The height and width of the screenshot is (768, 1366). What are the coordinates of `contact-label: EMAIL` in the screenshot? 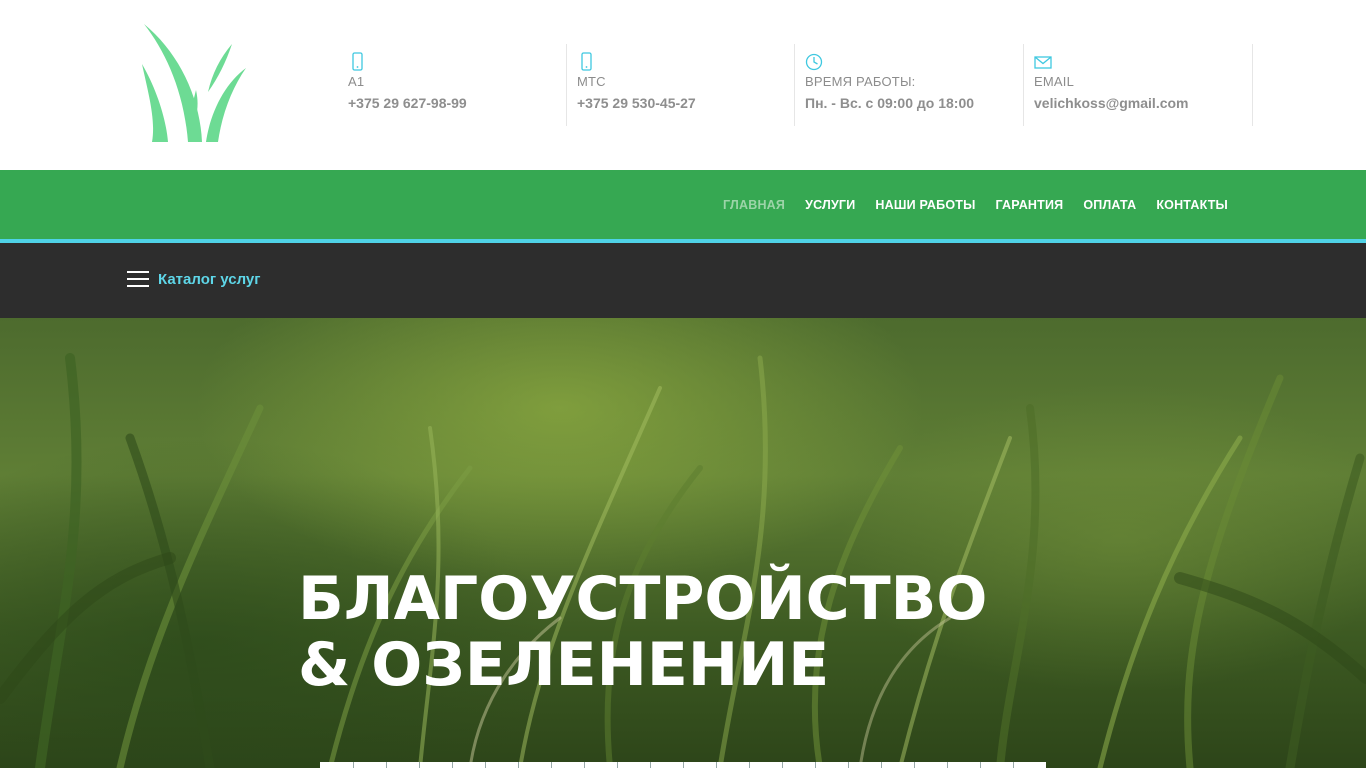 It's located at (1054, 81).